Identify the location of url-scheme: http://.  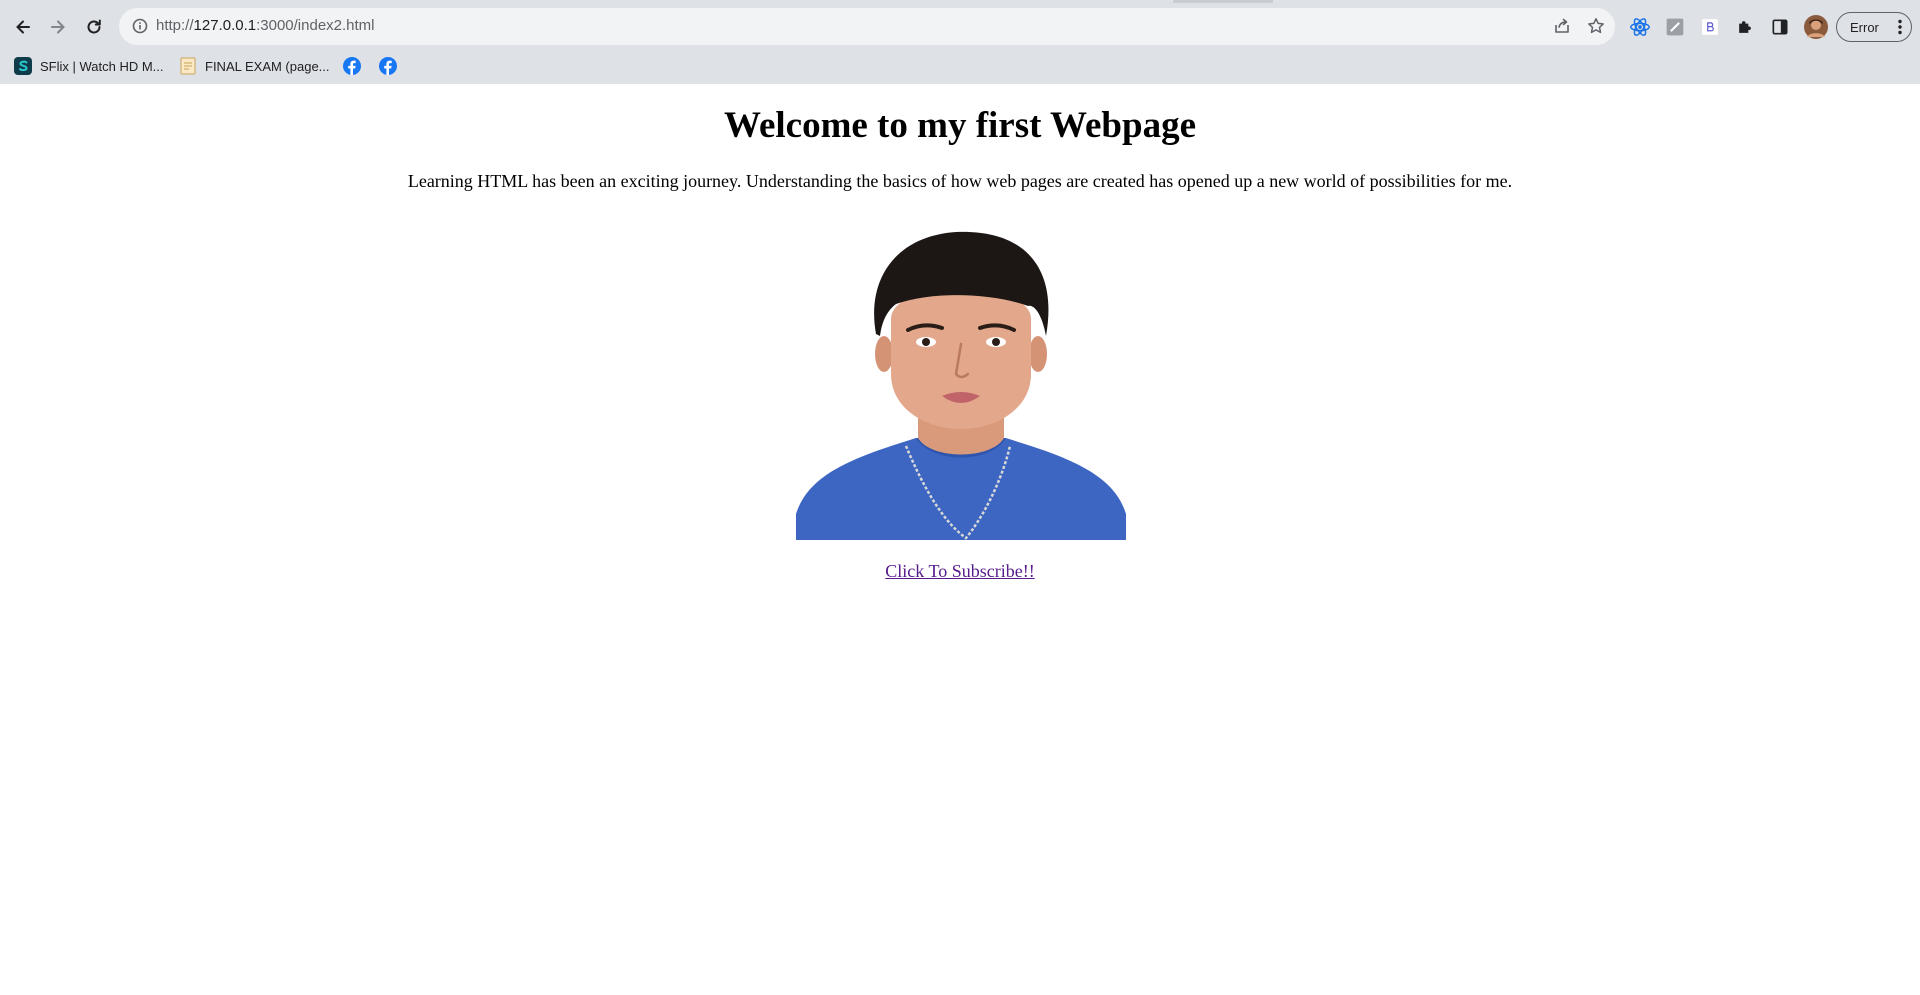
(175, 25).